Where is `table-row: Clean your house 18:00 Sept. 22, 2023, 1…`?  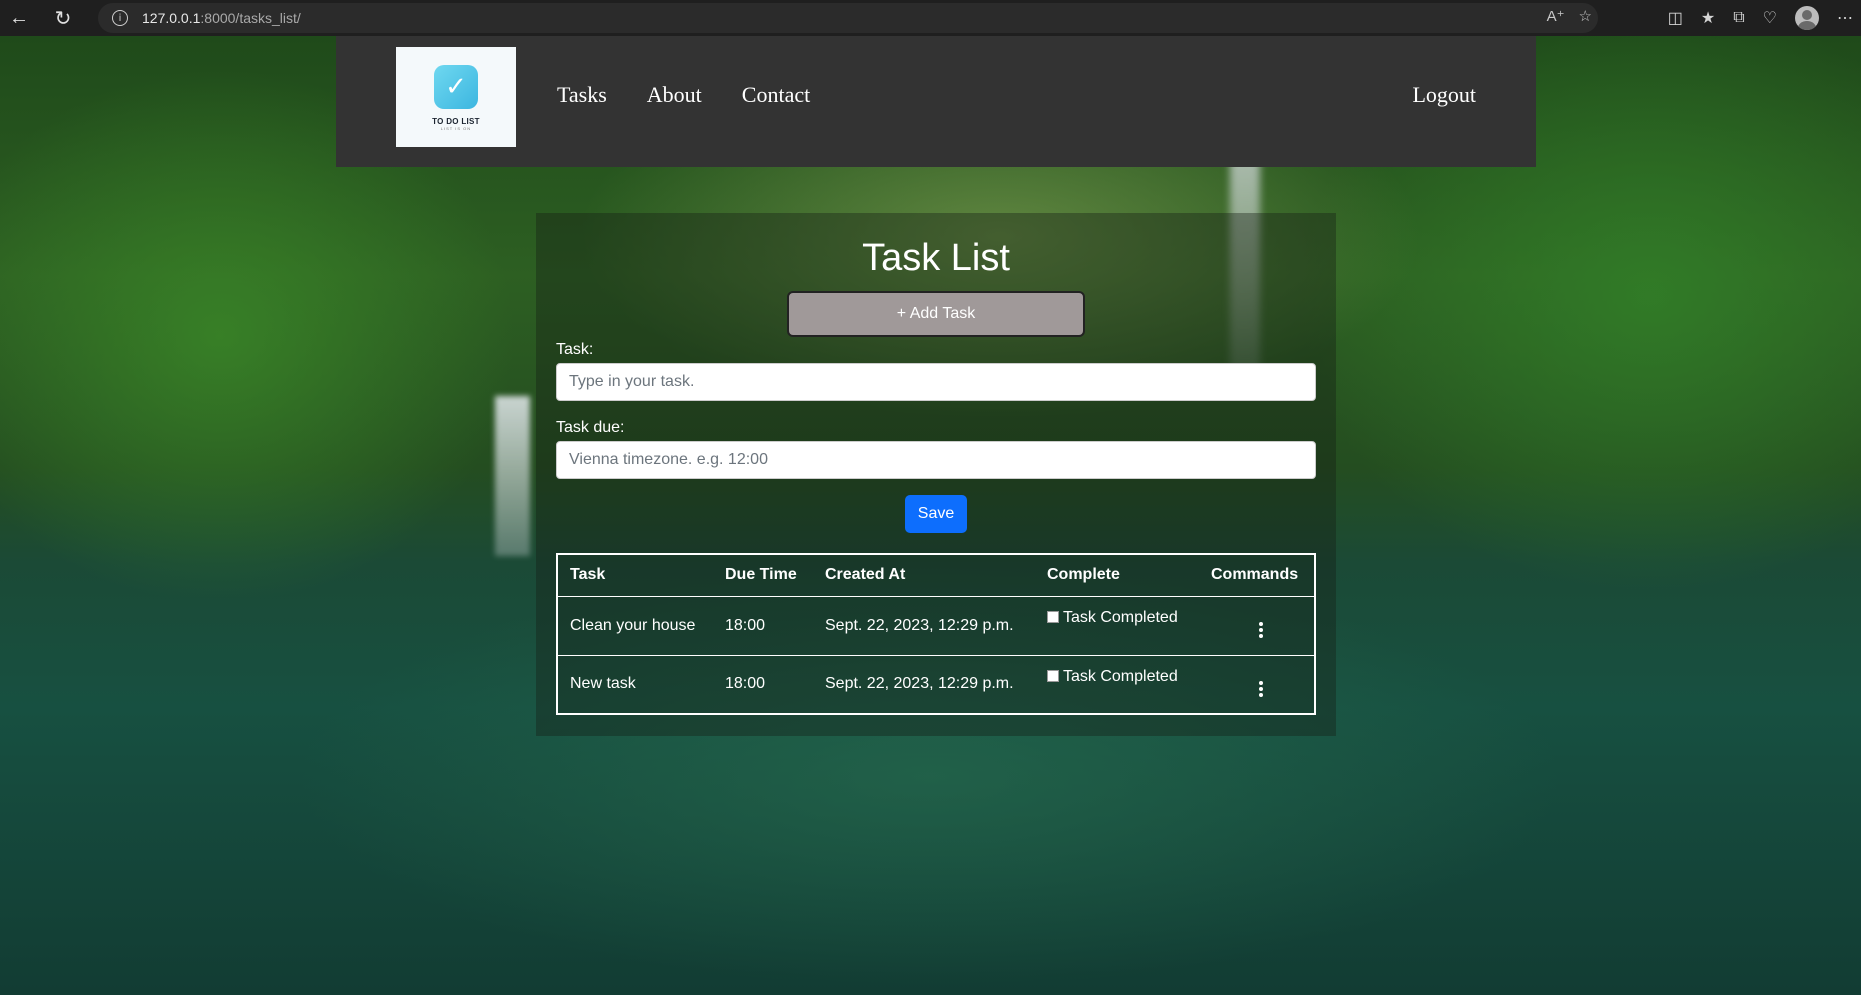 table-row: Clean your house 18:00 Sept. 22, 2023, 1… is located at coordinates (936, 626).